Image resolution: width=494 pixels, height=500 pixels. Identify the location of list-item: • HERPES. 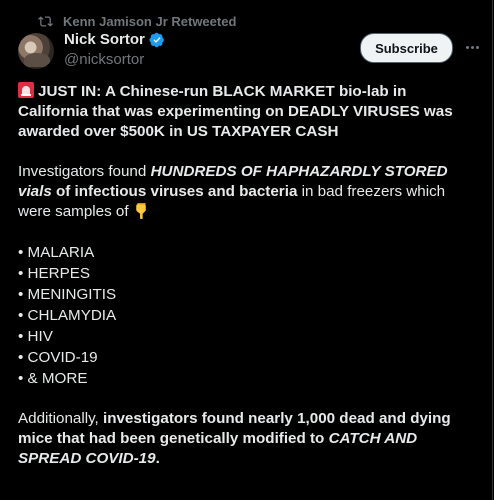
(54, 273).